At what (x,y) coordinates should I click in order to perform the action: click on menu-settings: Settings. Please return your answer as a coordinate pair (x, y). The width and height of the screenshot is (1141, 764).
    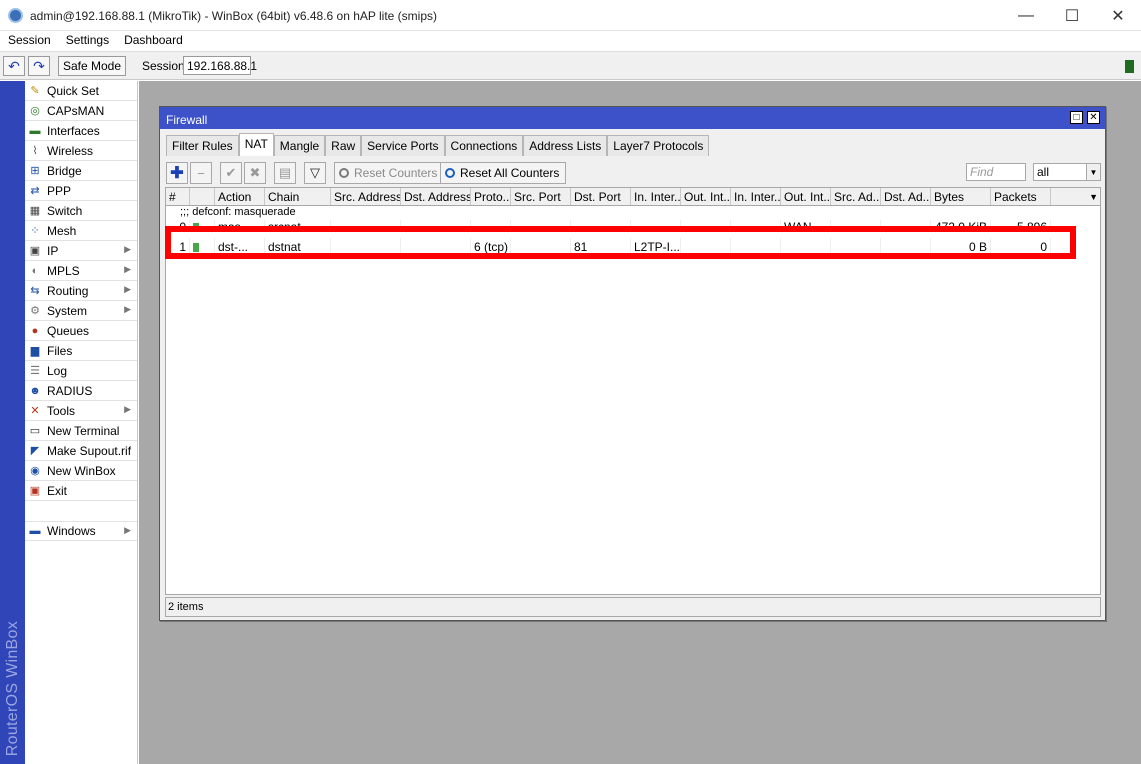
    Looking at the image, I should click on (83, 41).